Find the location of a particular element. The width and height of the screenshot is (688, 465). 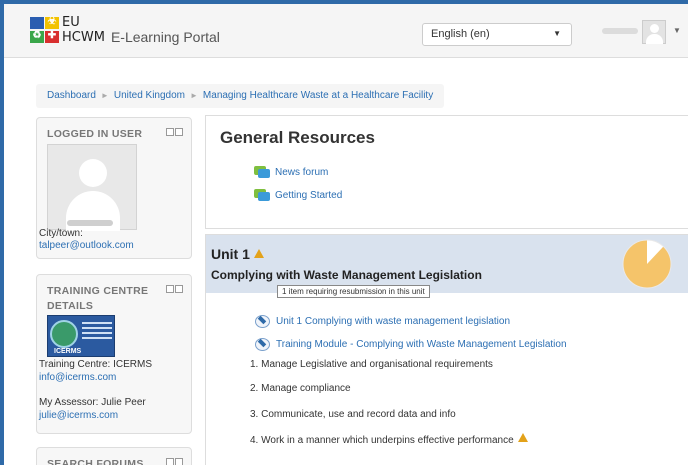

block-title: LOGGED IN USER is located at coordinates (95, 134).